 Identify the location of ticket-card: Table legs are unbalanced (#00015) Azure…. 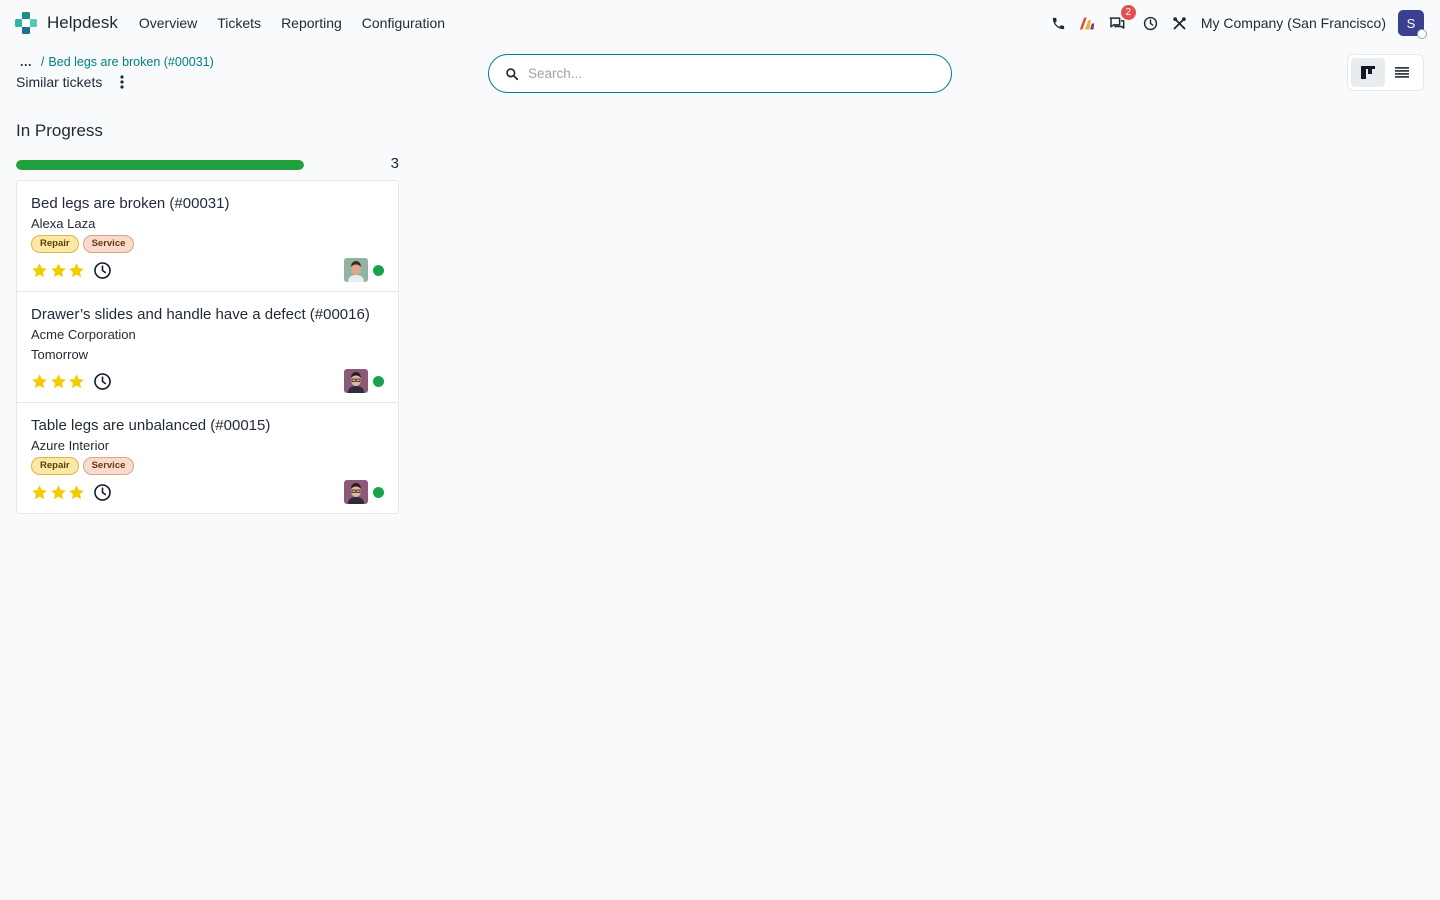
(207, 458).